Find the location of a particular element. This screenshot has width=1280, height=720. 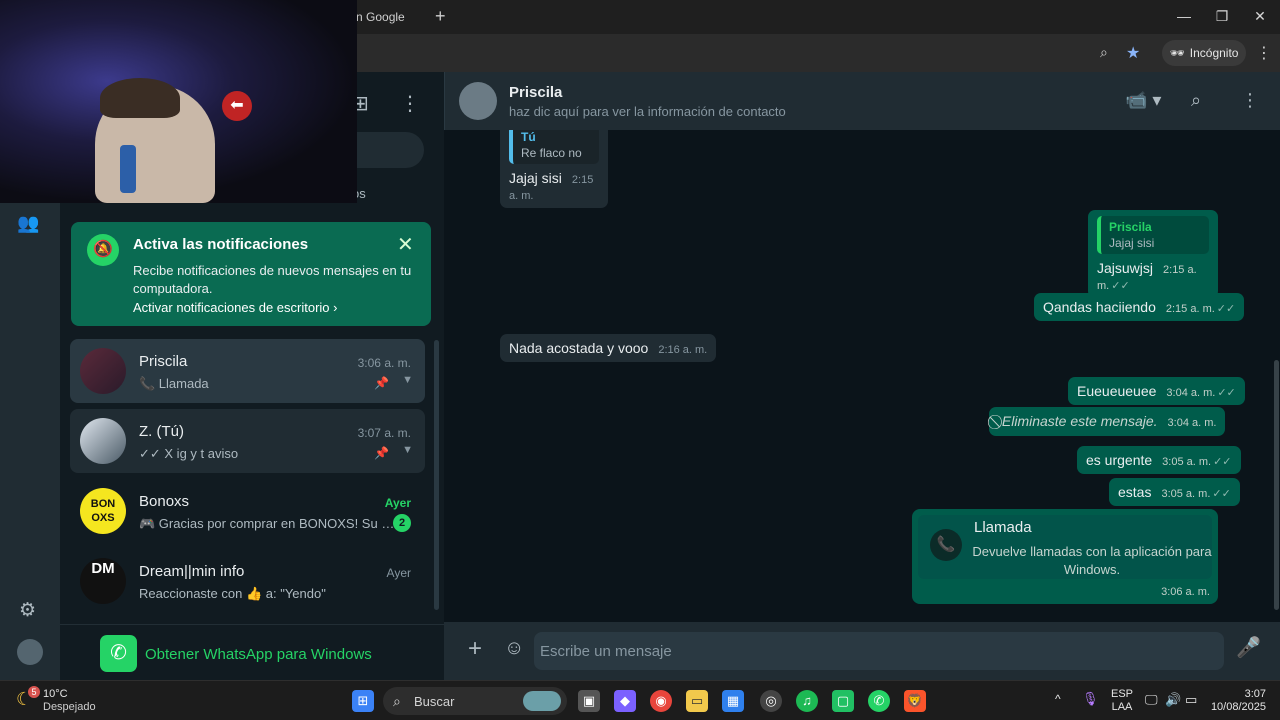

search-field-partial is located at coordinates (390, 150).